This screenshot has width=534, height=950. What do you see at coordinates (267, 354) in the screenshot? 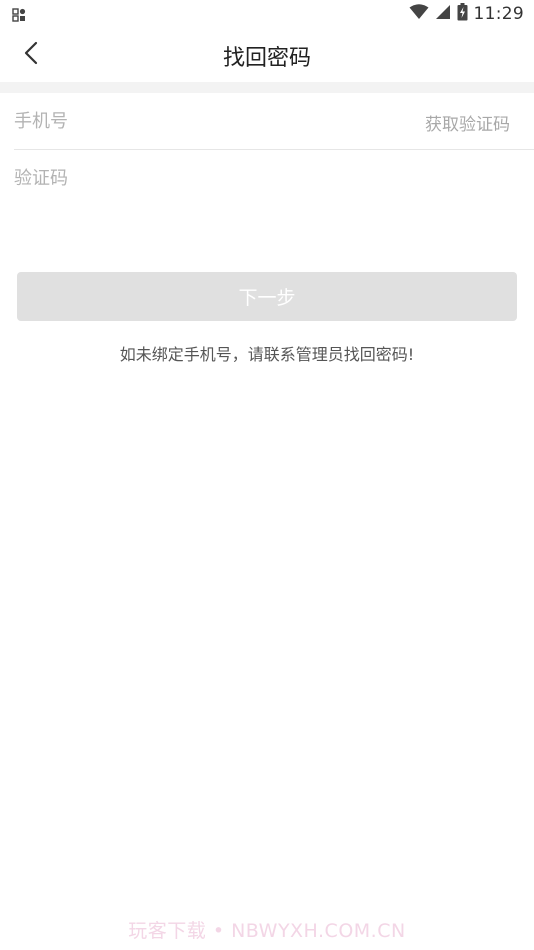
I see `hint-text: 如未绑定手机号，请联系管理员找回密码!` at bounding box center [267, 354].